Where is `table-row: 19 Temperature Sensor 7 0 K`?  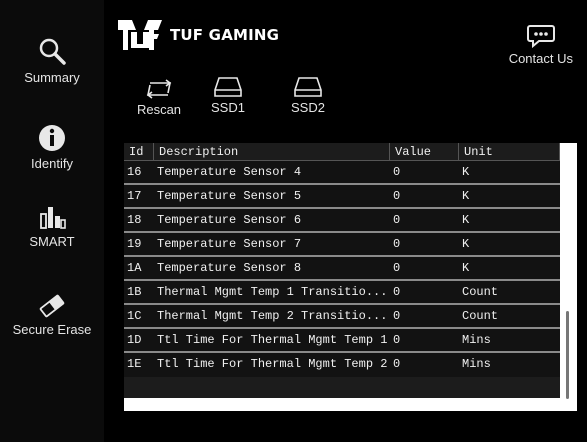
table-row: 19 Temperature Sensor 7 0 K is located at coordinates (342, 245).